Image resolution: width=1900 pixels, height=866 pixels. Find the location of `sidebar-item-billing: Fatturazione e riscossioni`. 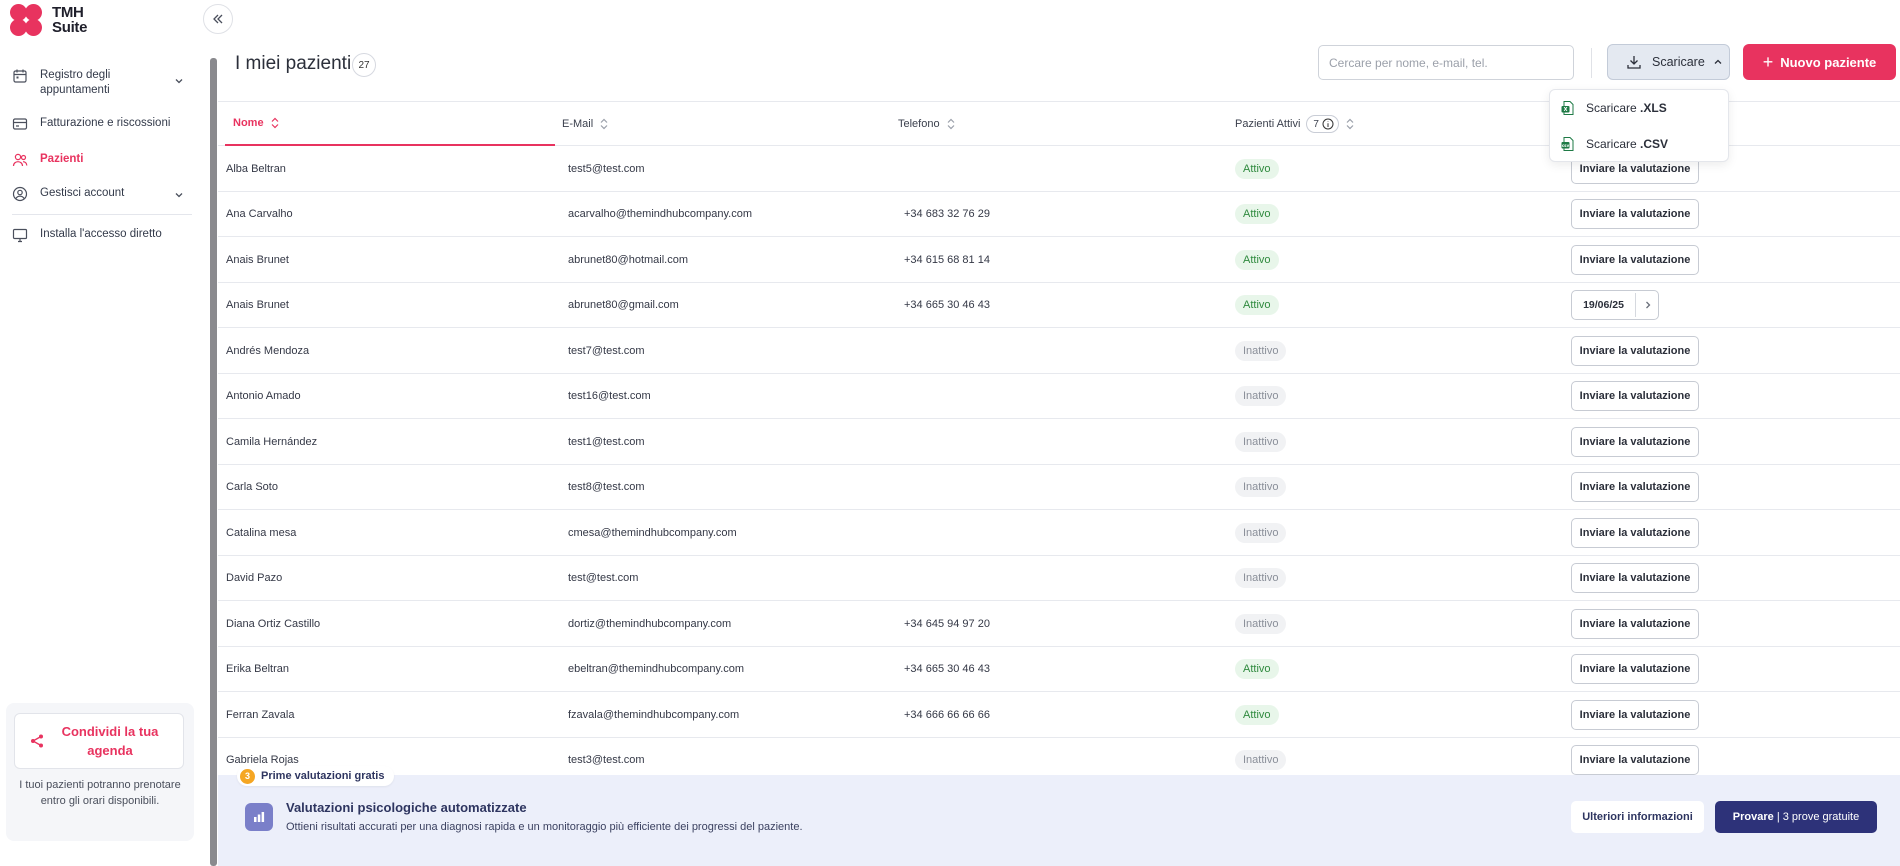

sidebar-item-billing: Fatturazione e riscossioni is located at coordinates (97, 124).